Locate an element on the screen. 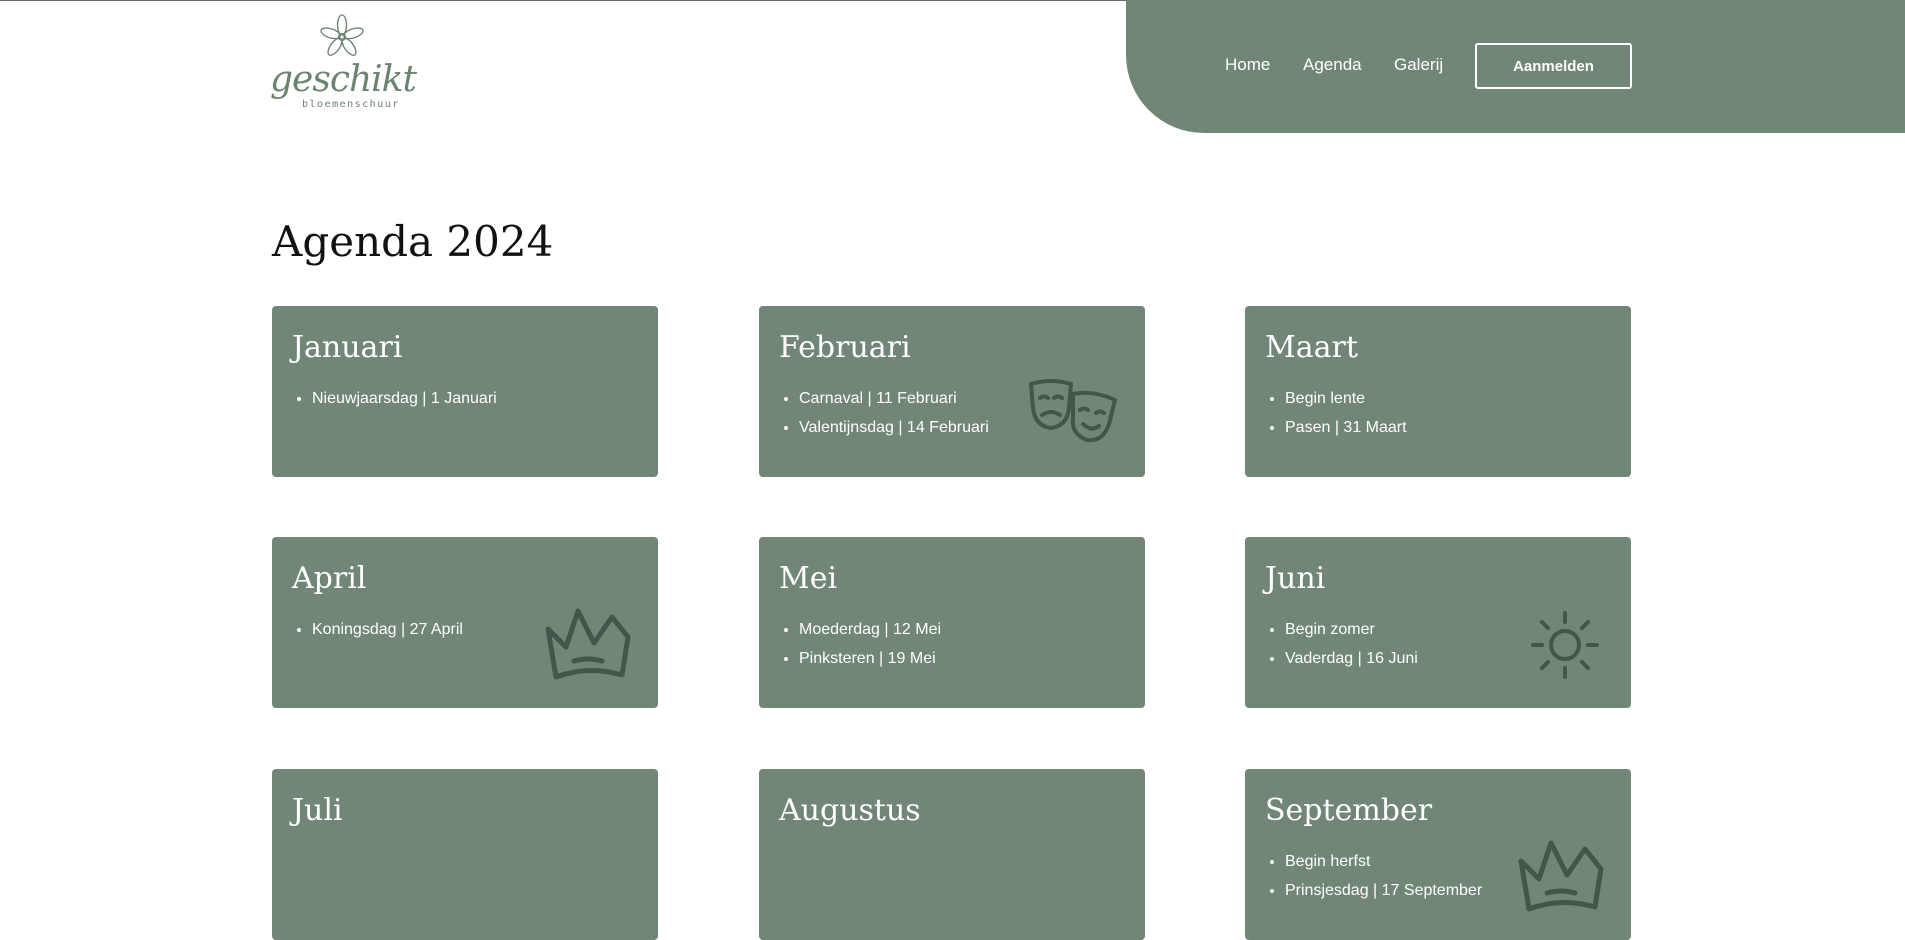  main-nav: Home Agenda Galerij Aanmelden is located at coordinates (1515, 66).